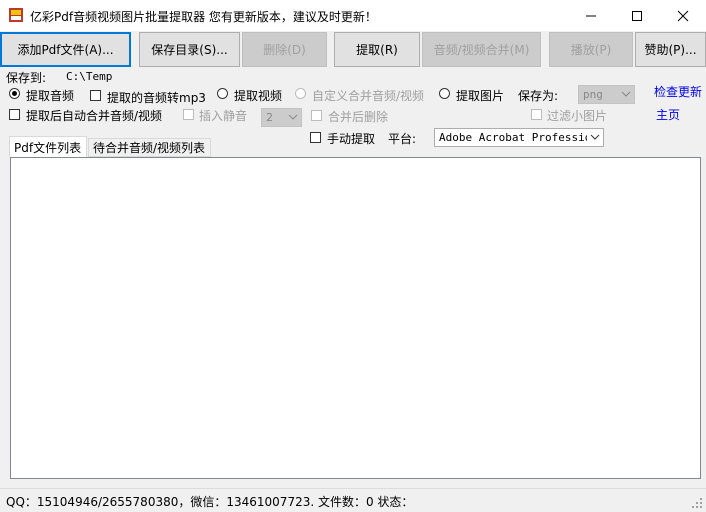 The width and height of the screenshot is (706, 512). I want to click on filter-small-images-checkbox, so click(536, 114).